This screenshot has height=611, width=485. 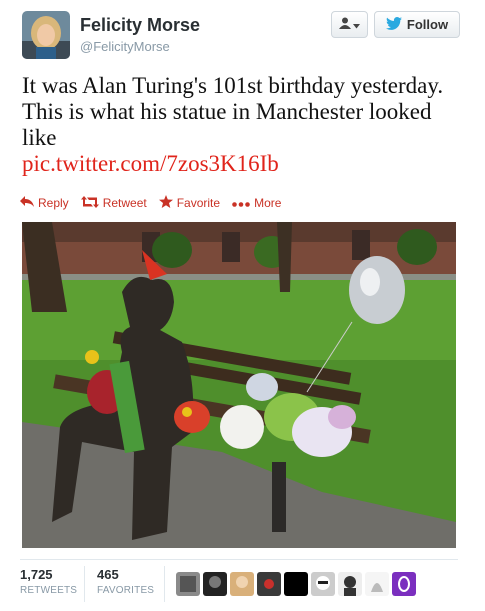 What do you see at coordinates (36, 574) in the screenshot?
I see `retweets-count: 1,725` at bounding box center [36, 574].